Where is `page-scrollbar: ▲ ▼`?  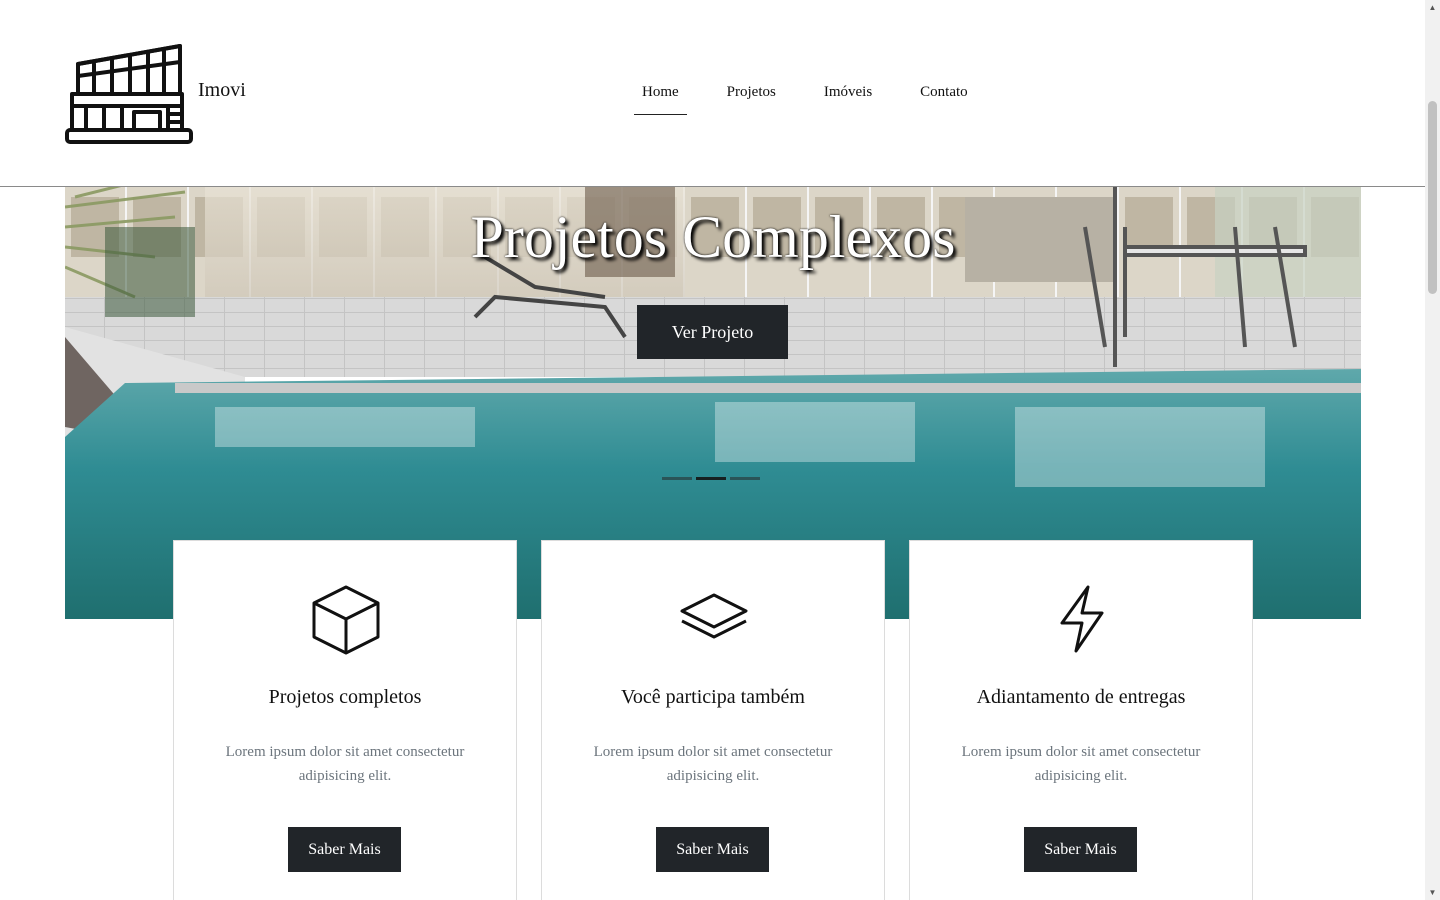 page-scrollbar: ▲ ▼ is located at coordinates (1432, 450).